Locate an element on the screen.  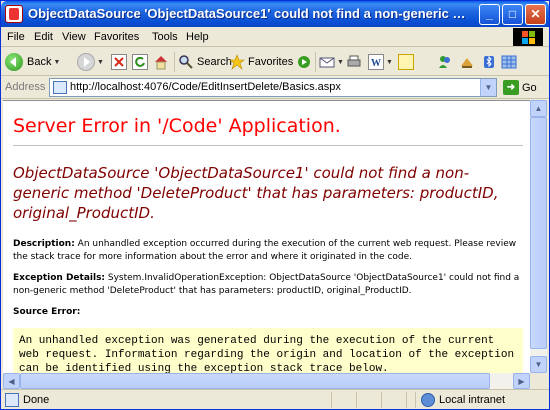
vertical-scrollbar: ▲ ▼ is located at coordinates (538, 236).